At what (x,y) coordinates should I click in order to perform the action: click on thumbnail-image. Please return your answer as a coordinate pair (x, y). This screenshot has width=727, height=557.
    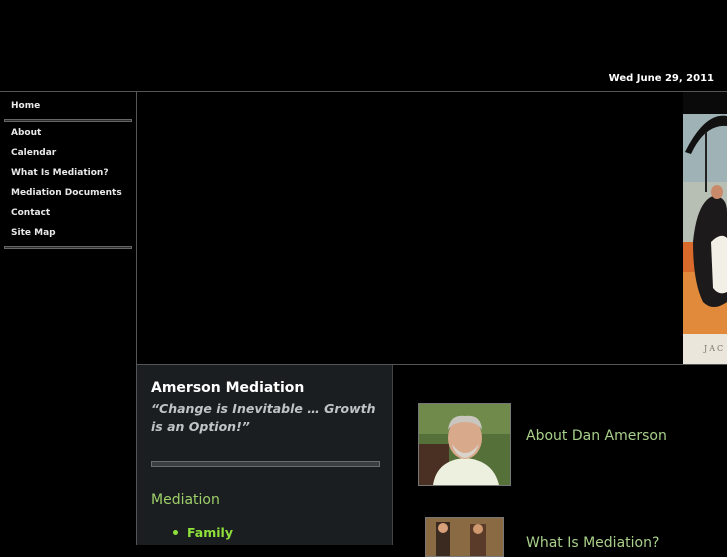
    Looking at the image, I should click on (464, 537).